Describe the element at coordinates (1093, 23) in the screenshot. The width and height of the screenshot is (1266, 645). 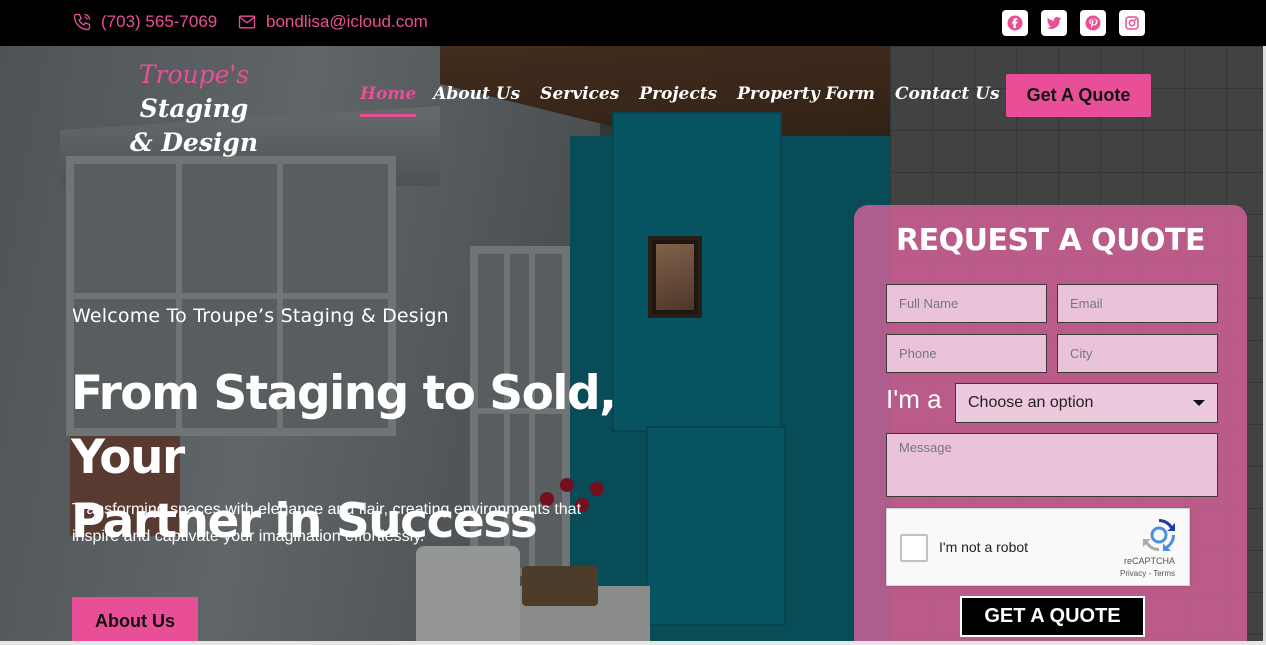
I see `pinterest-icon` at that location.